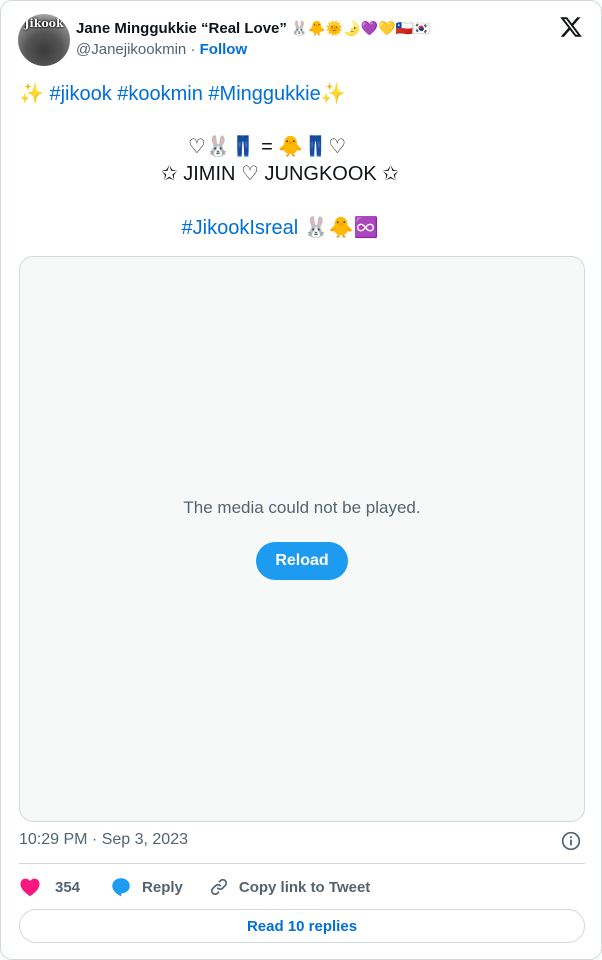 The image size is (602, 960). What do you see at coordinates (240, 228) in the screenshot?
I see `hashtag-jikookisreal: #JikookIsreal` at bounding box center [240, 228].